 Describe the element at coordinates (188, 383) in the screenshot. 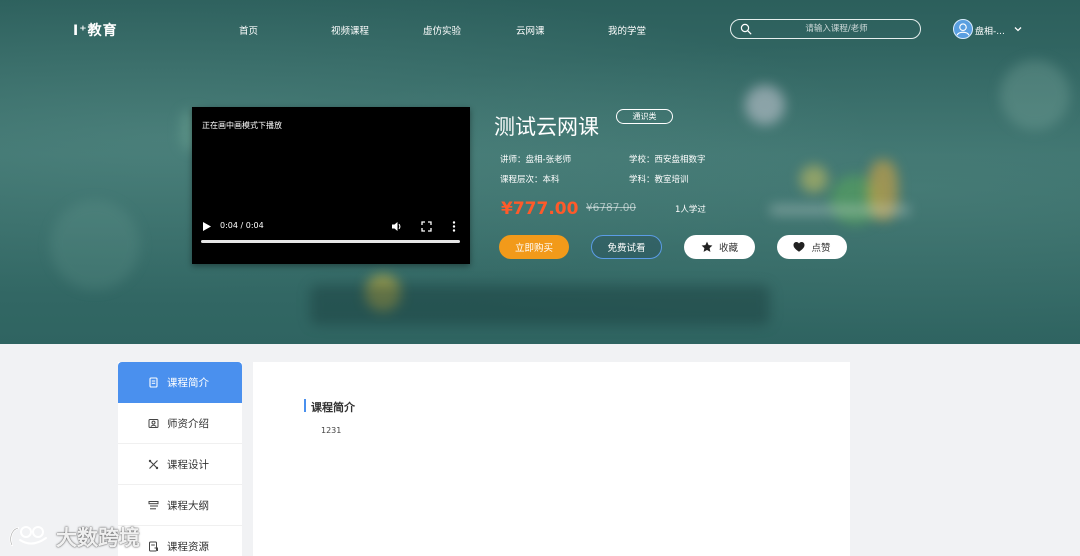

I see `sidebar-item-label: 课程简介` at that location.